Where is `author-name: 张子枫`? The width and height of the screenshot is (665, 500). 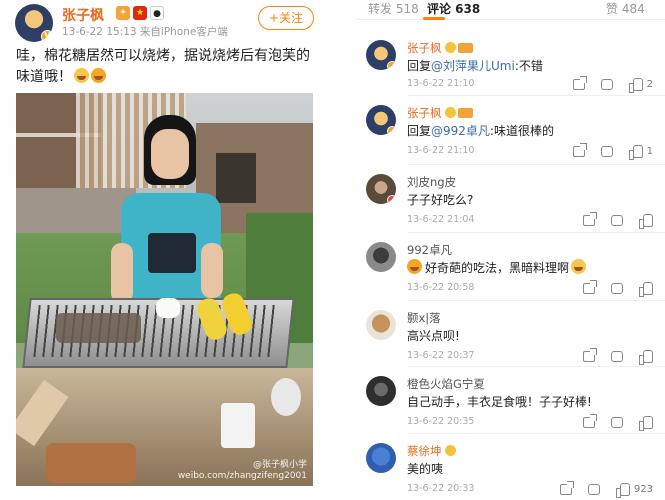
author-name: 张子枫 is located at coordinates (83, 15).